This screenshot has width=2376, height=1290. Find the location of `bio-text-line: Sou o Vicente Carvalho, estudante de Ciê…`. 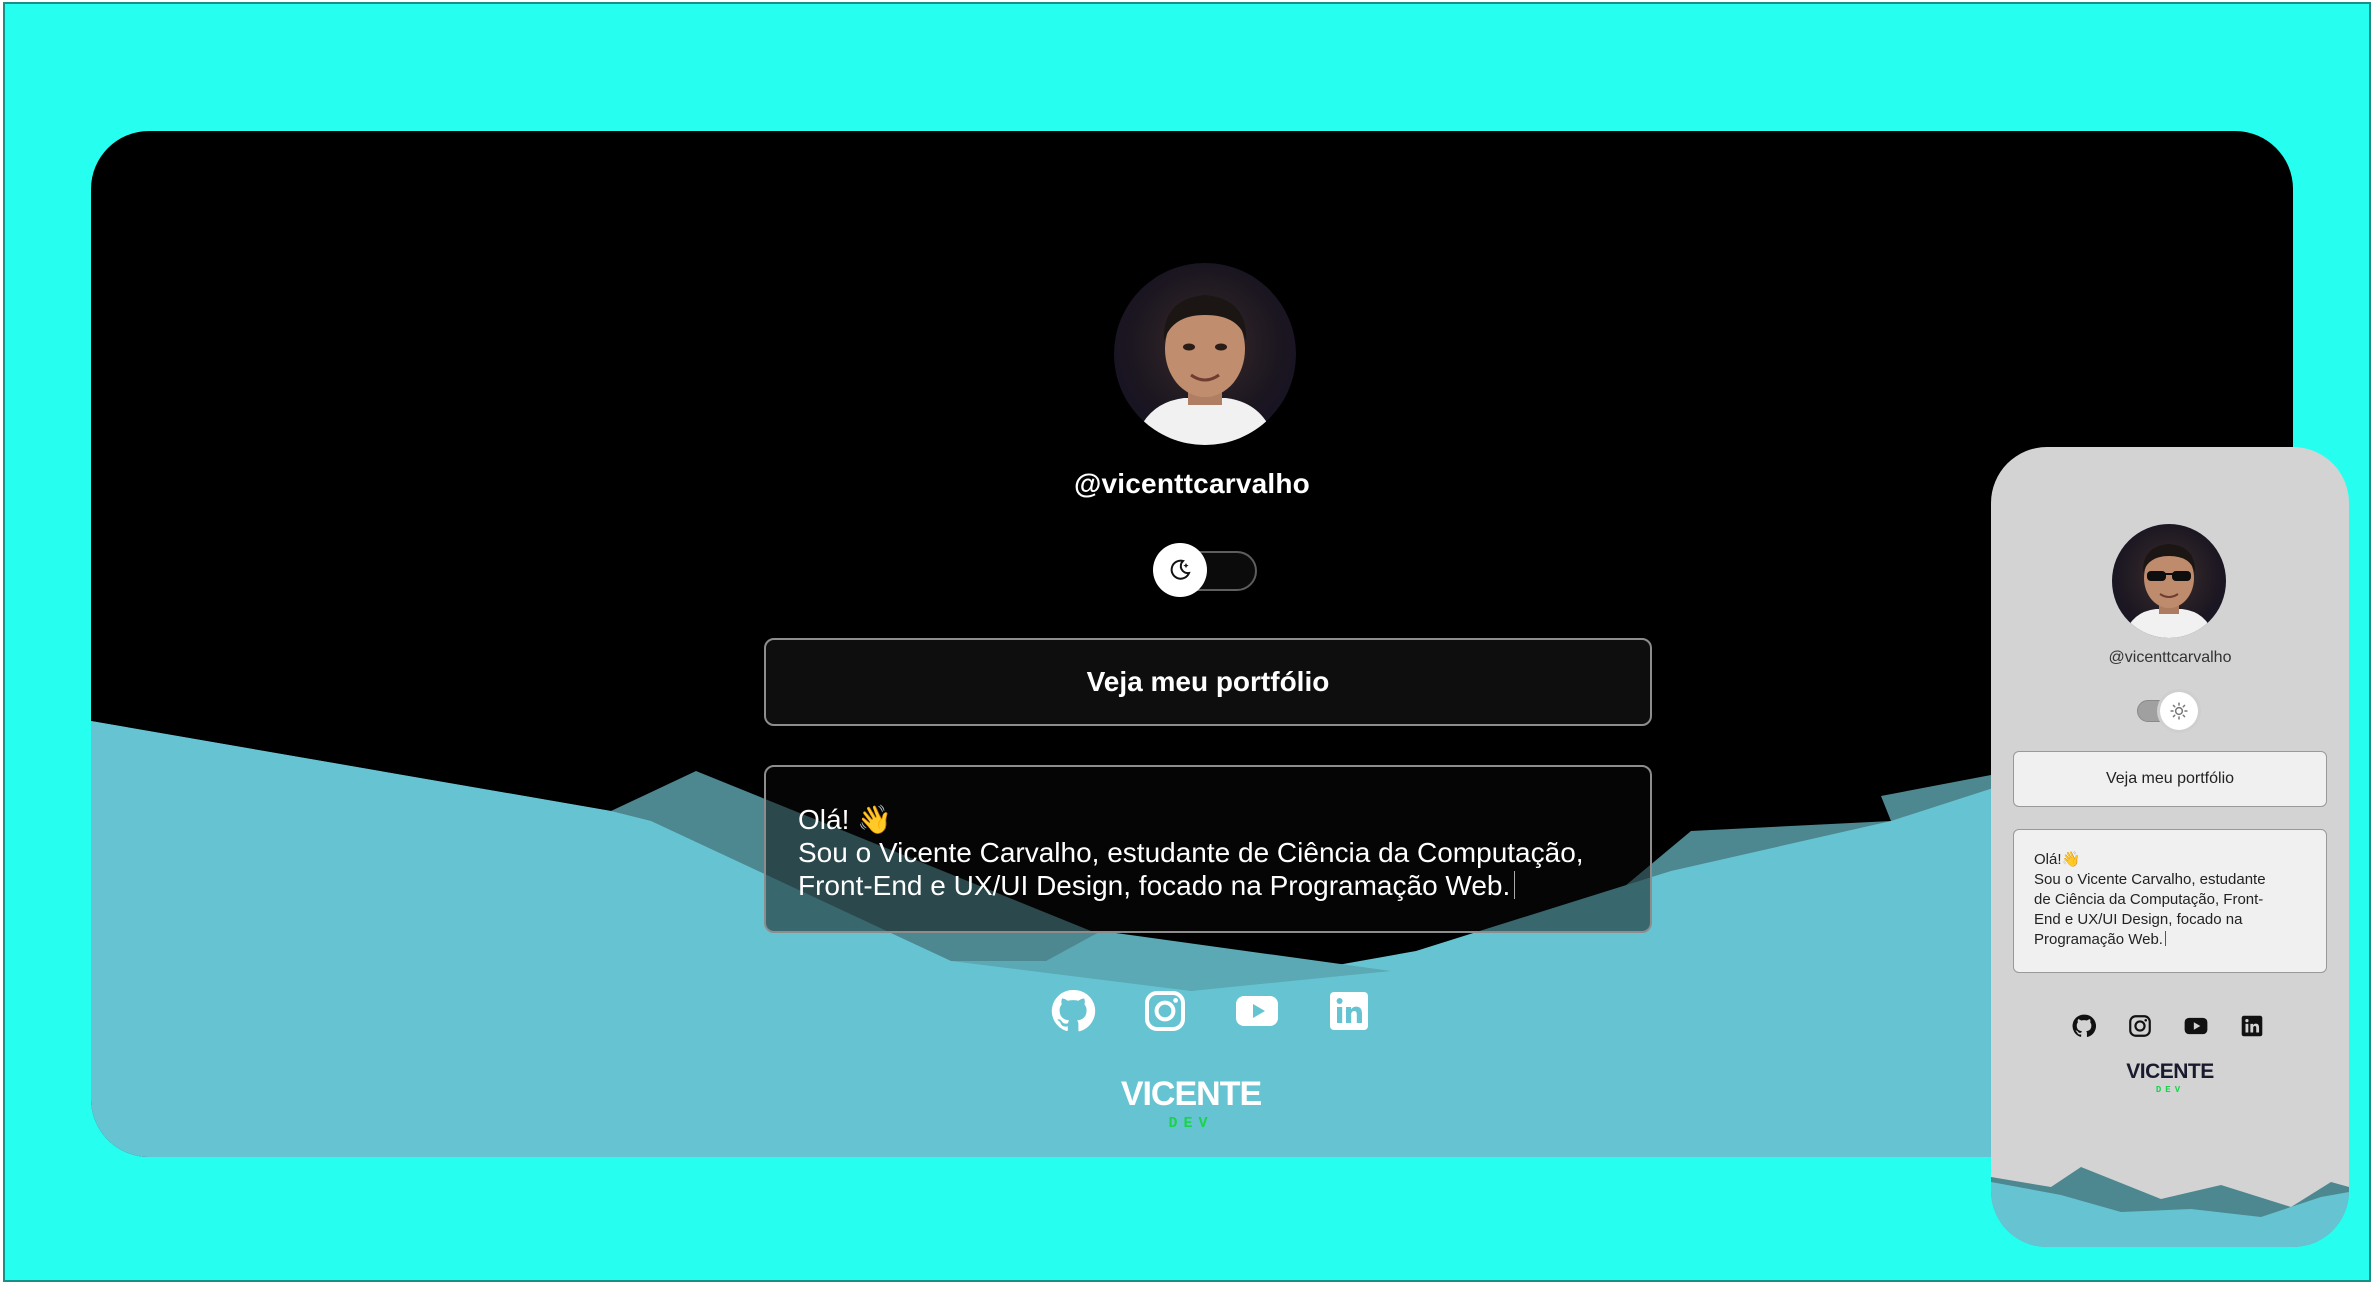

bio-text-line: Sou o Vicente Carvalho, estudante de Ciê… is located at coordinates (1191, 852).